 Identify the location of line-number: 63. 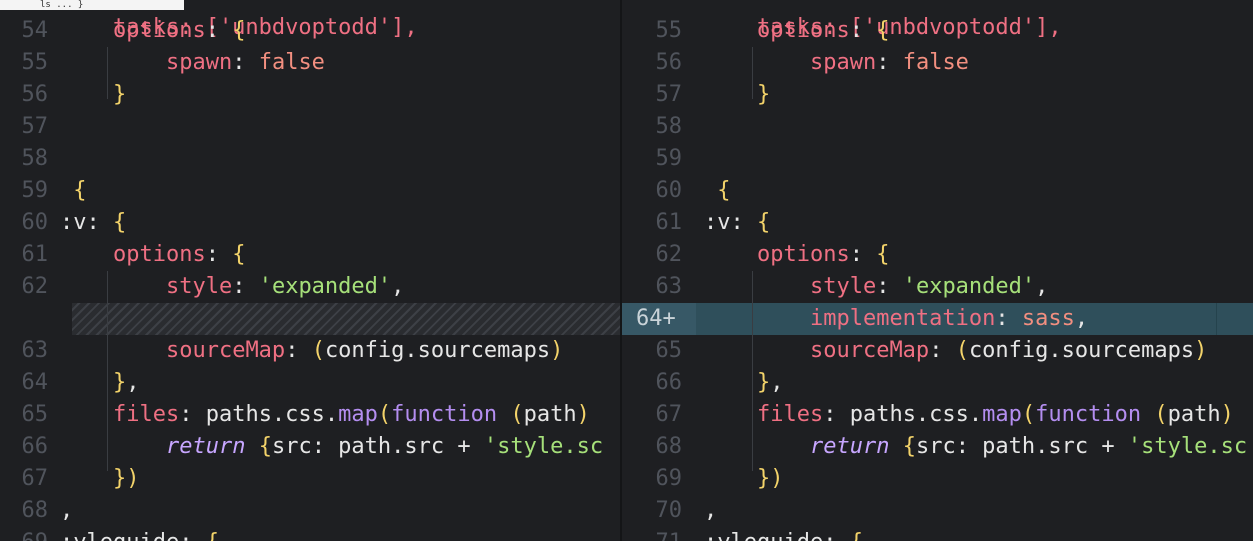
(669, 286).